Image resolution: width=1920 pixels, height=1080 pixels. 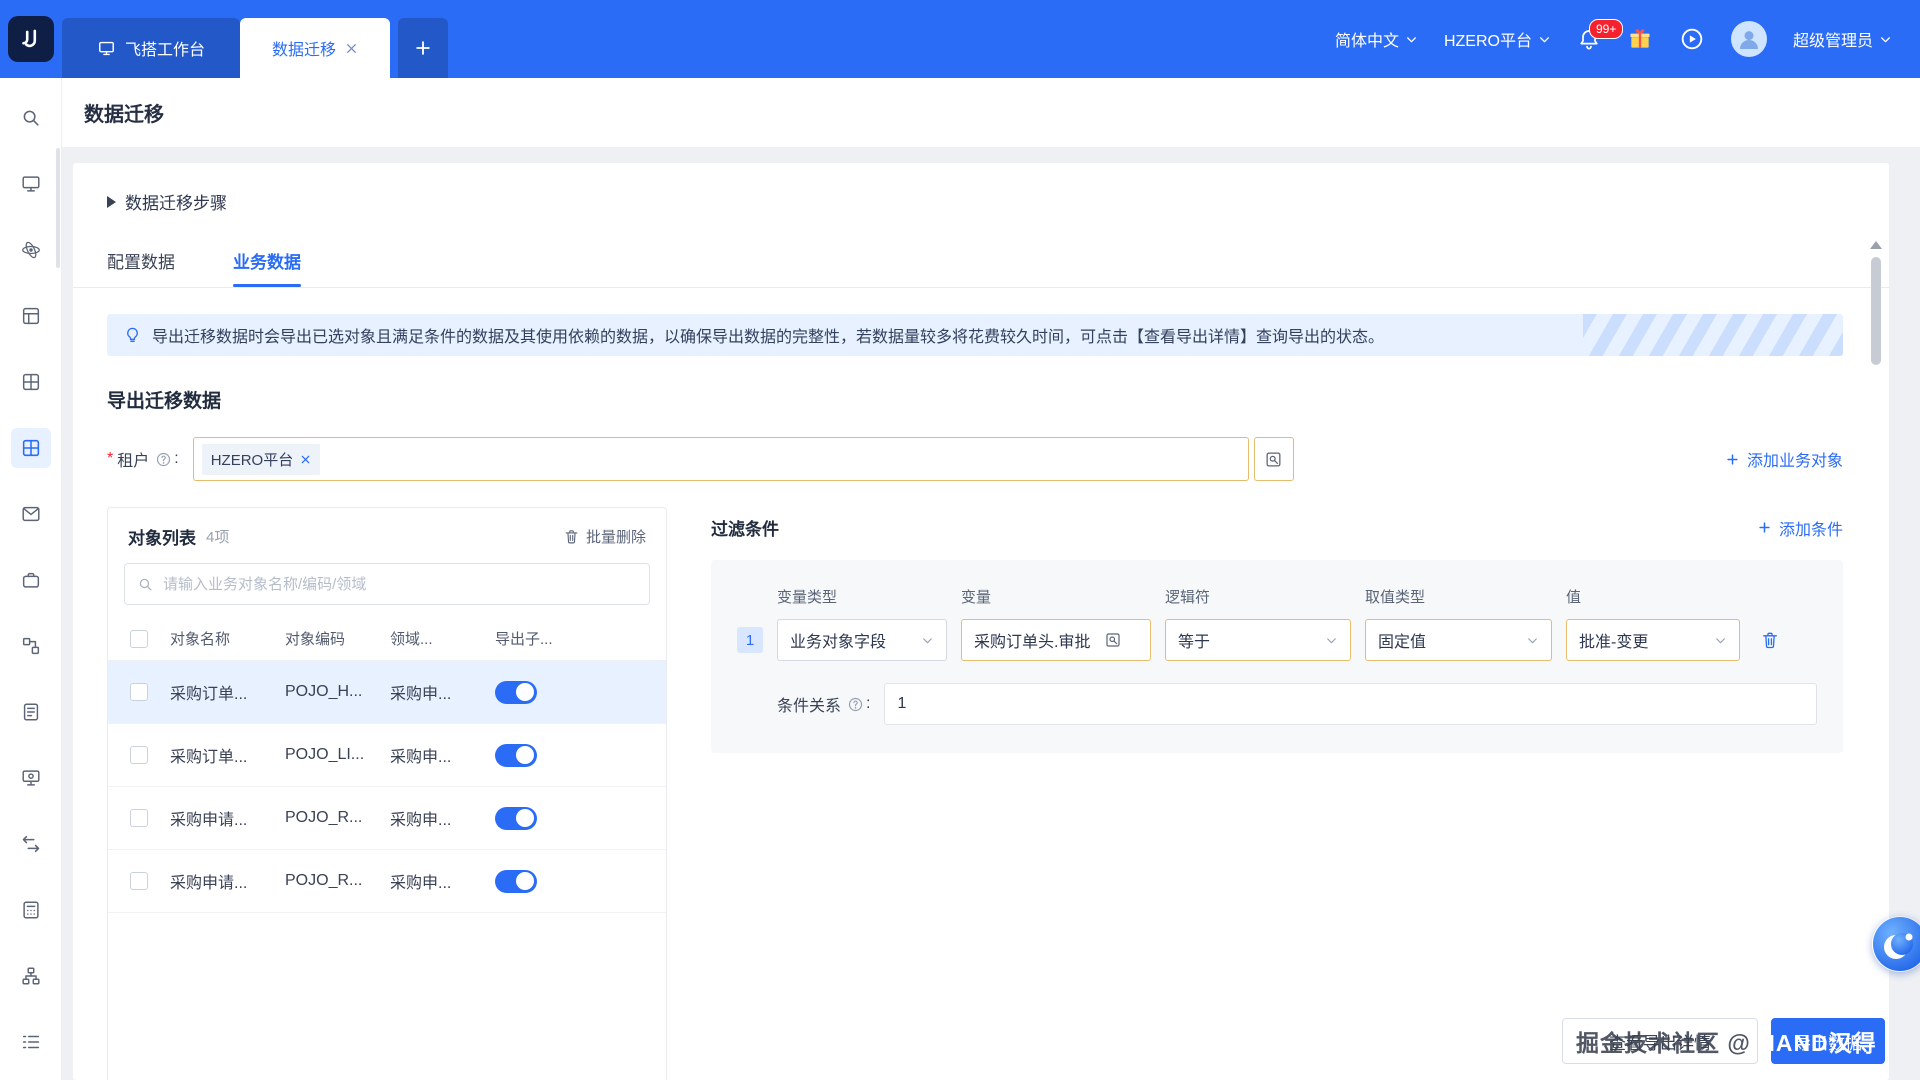 I want to click on username-label: 超级管理员, so click(x=1832, y=41).